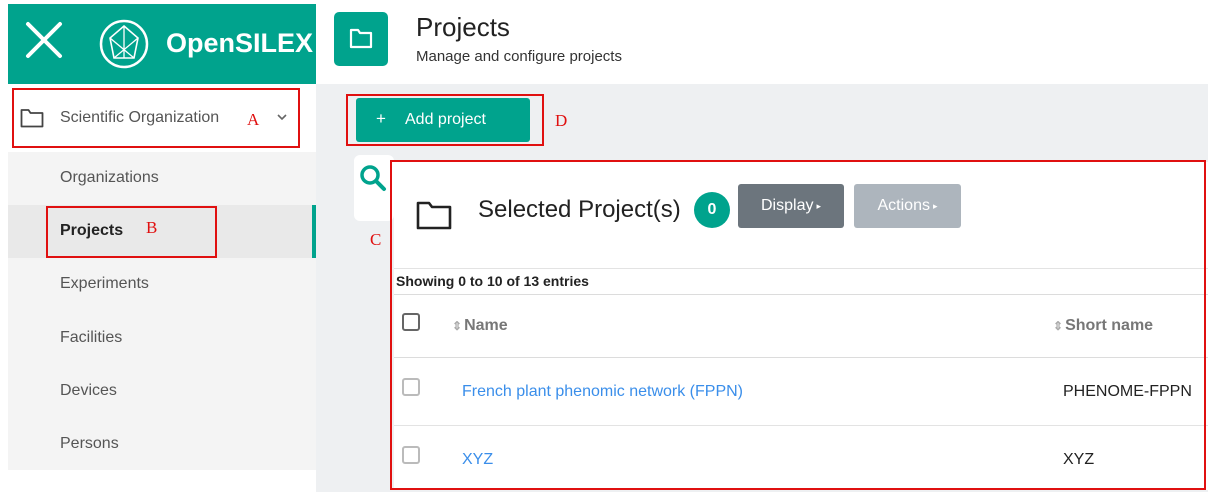 The height and width of the screenshot is (492, 1208). I want to click on annotation-label-a: A, so click(253, 119).